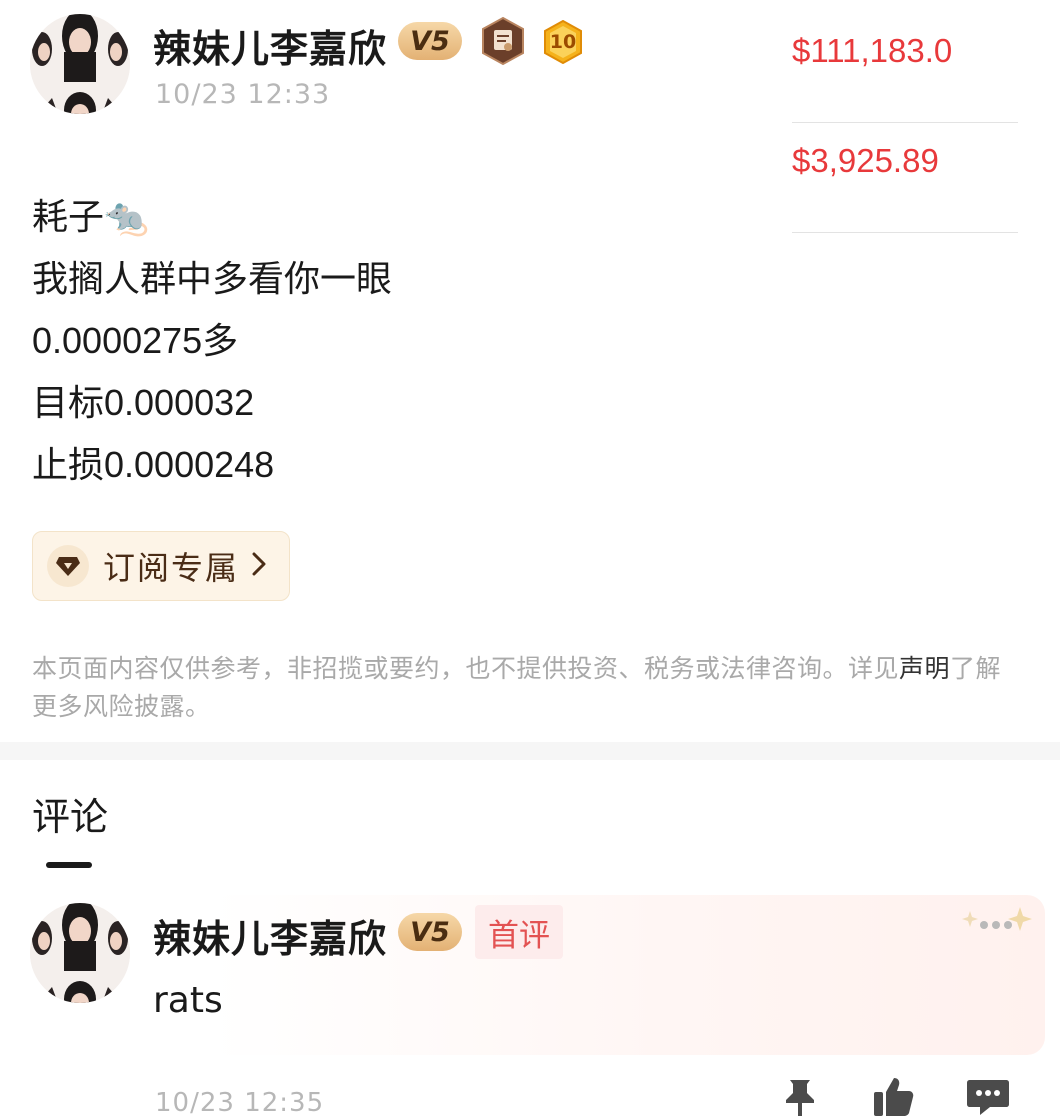 The image size is (1060, 1120). I want to click on price-eth: $3,925.89, so click(865, 161).